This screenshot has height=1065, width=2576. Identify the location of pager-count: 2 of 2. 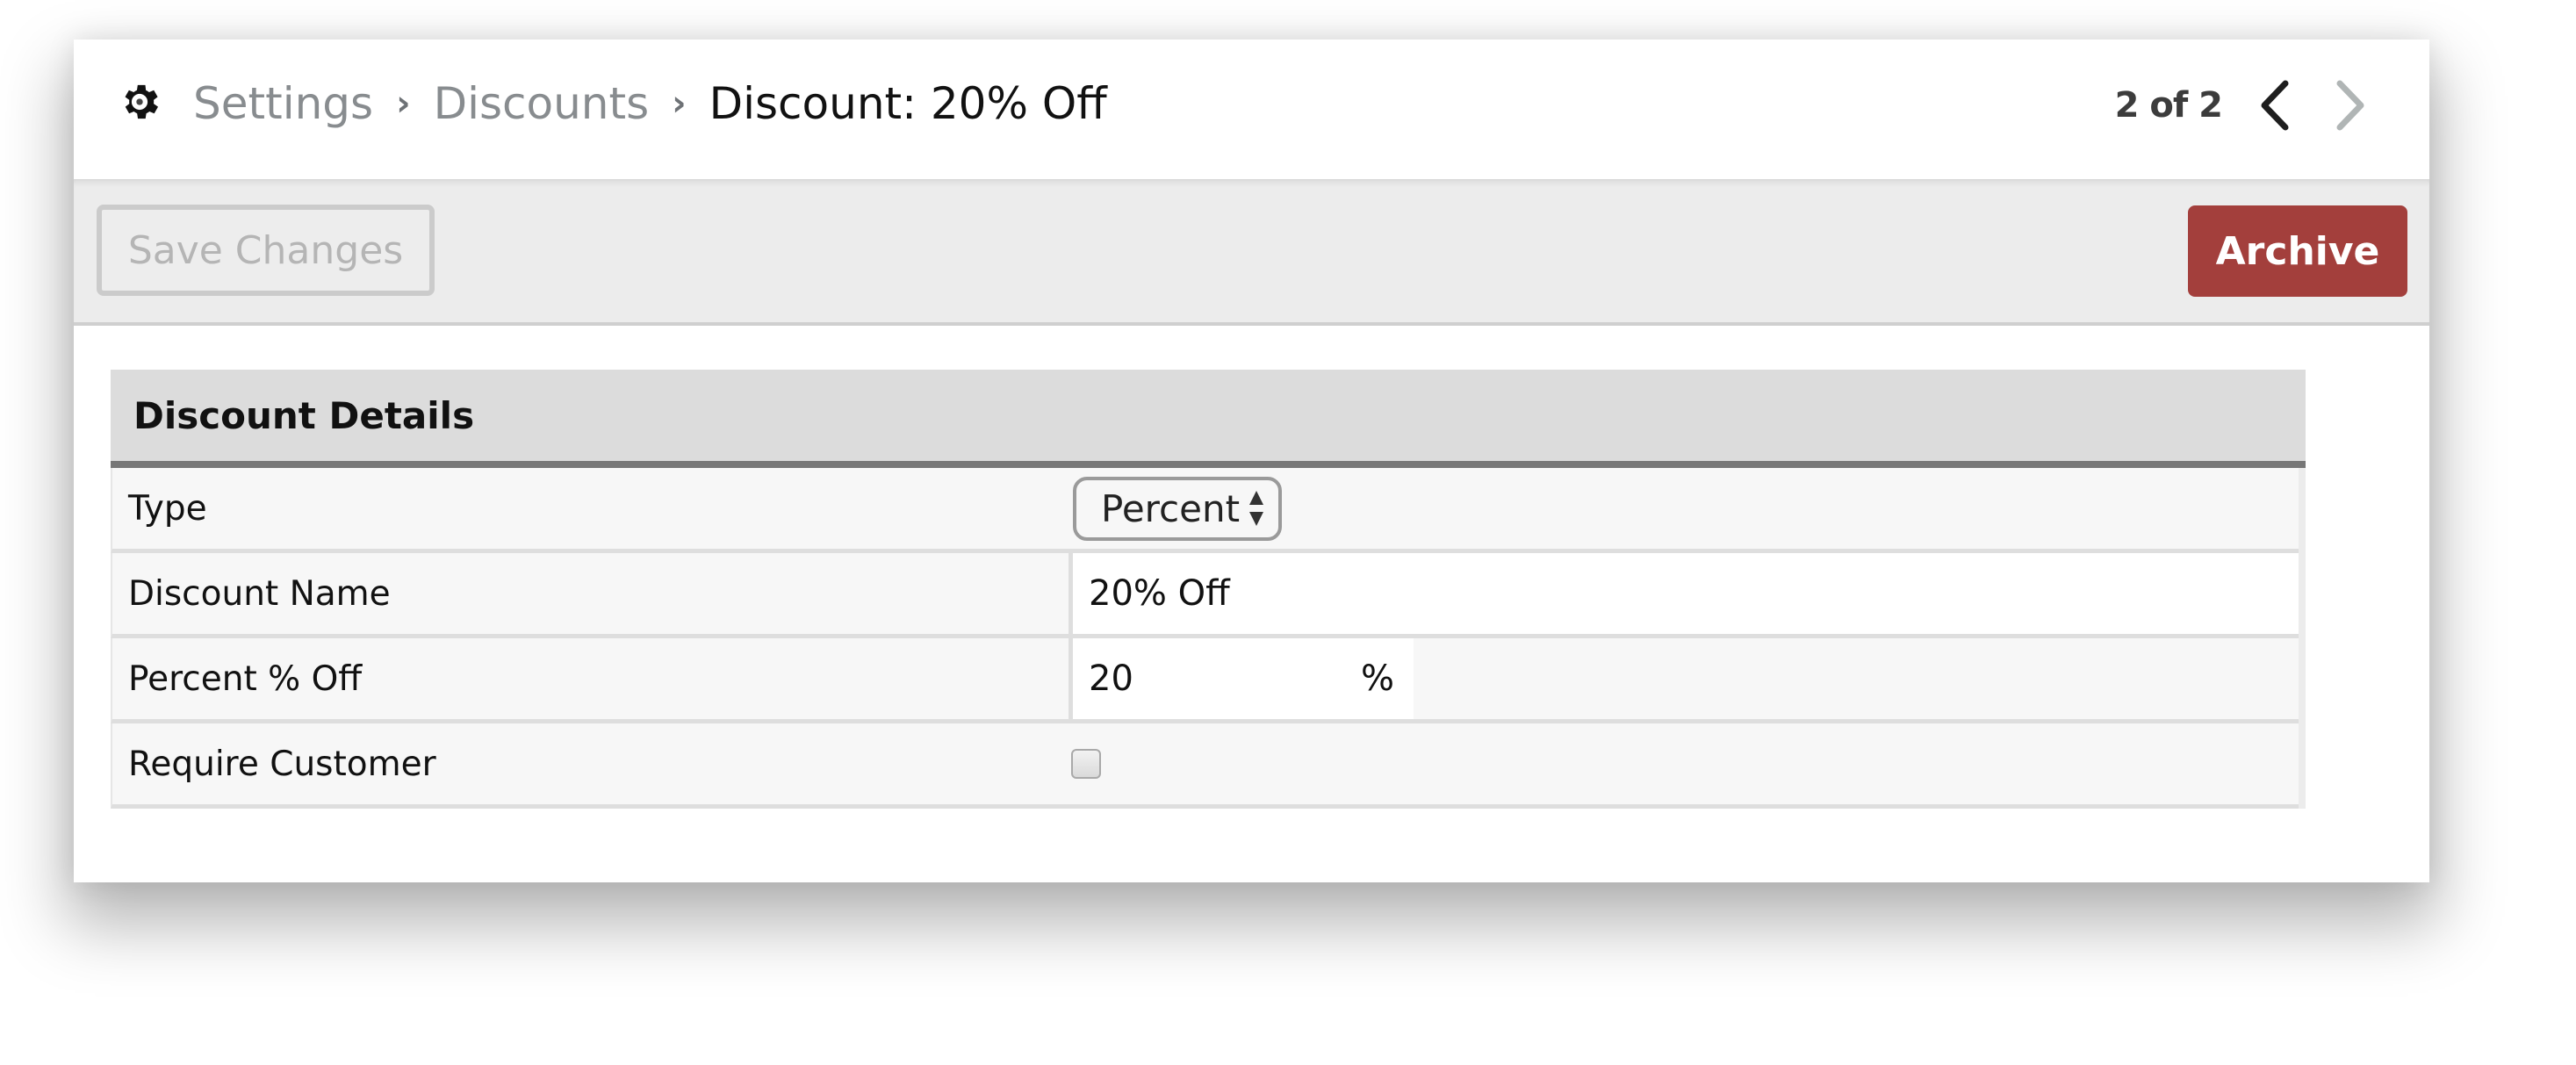
(2168, 105).